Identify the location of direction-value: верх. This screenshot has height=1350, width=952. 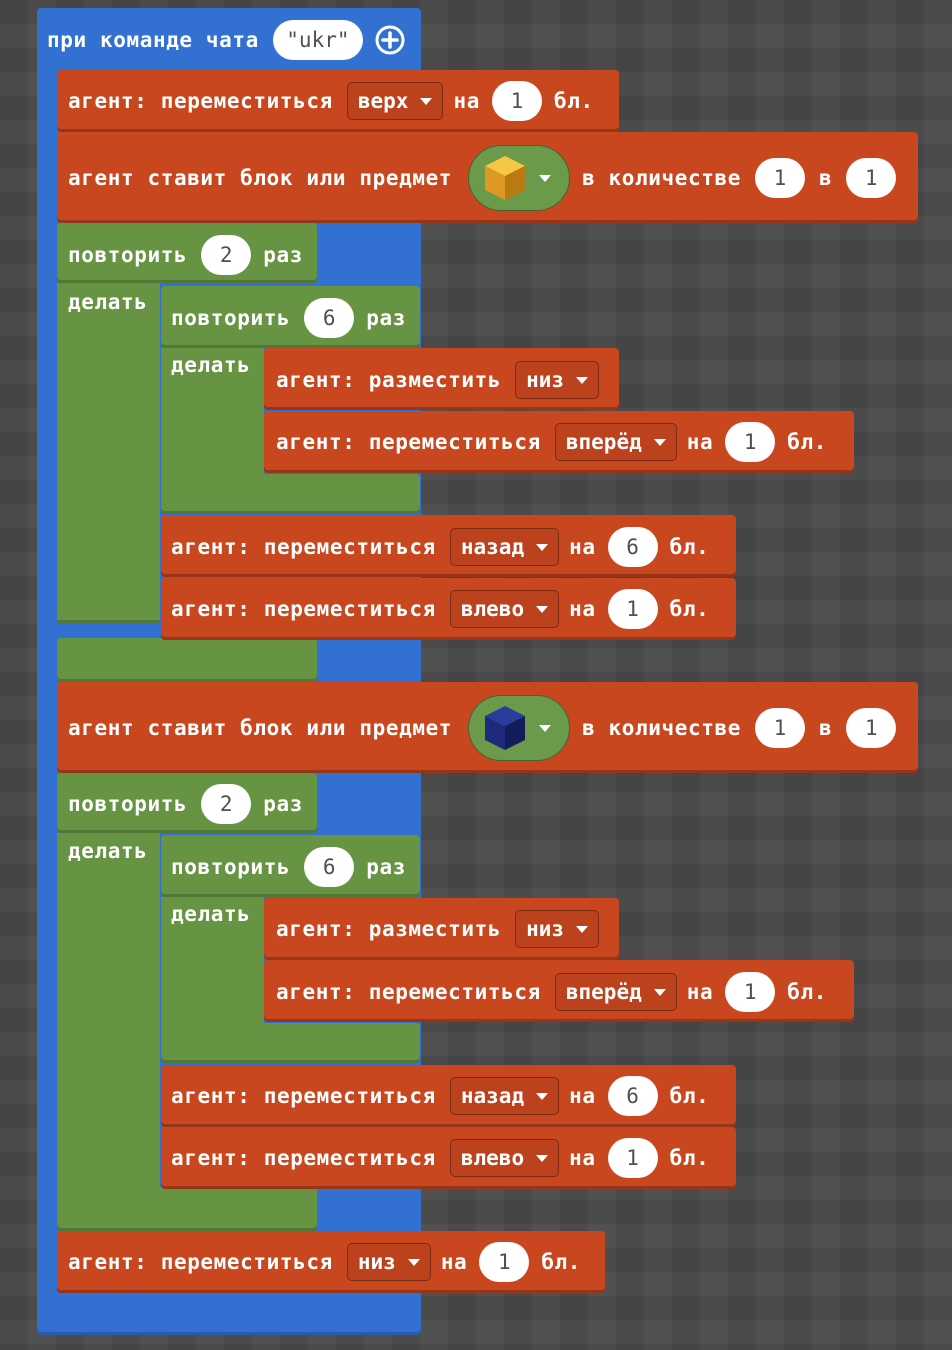
(383, 101).